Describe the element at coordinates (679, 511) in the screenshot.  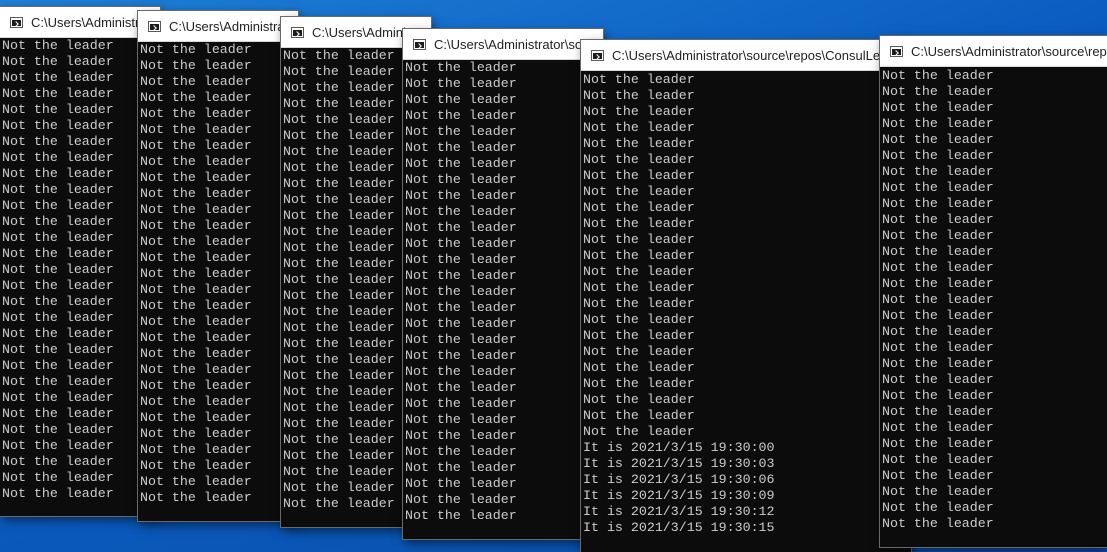
I see `console-line: It is 2021/3/15 19:30:12` at that location.